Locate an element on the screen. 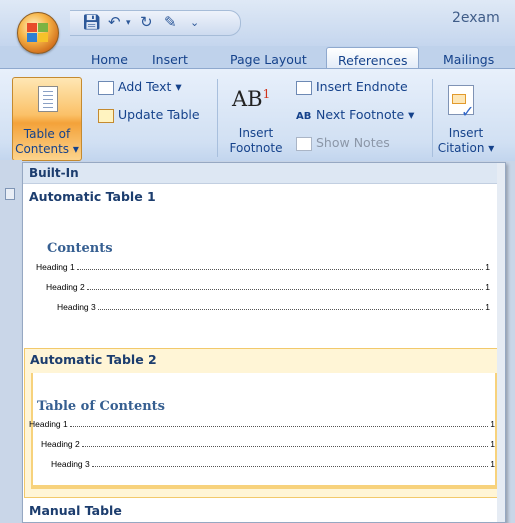  gallery-item-title: Automatic Table 2 is located at coordinates (93, 359).